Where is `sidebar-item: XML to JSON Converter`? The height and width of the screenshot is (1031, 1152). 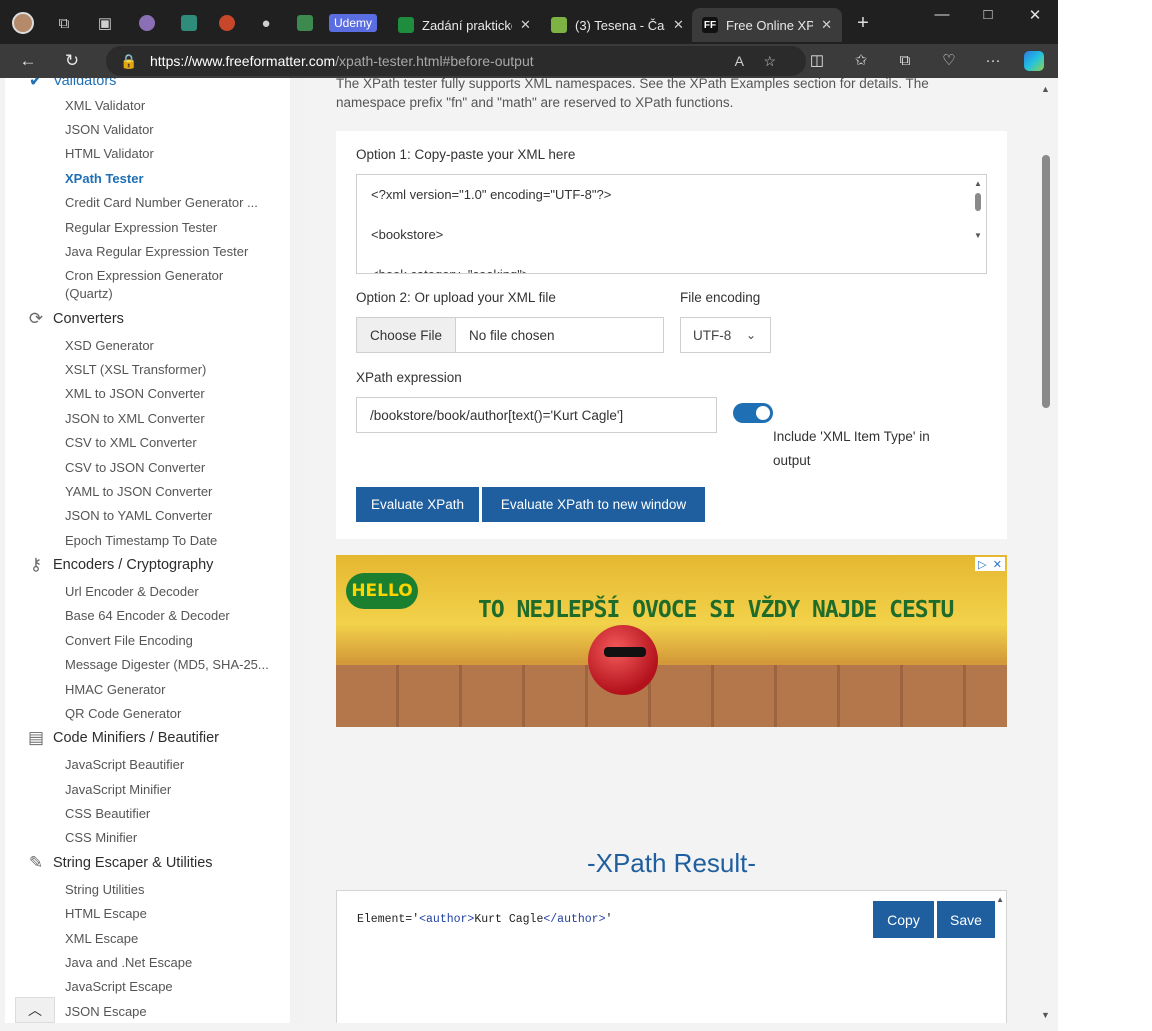
sidebar-item: XML to JSON Converter is located at coordinates (135, 393).